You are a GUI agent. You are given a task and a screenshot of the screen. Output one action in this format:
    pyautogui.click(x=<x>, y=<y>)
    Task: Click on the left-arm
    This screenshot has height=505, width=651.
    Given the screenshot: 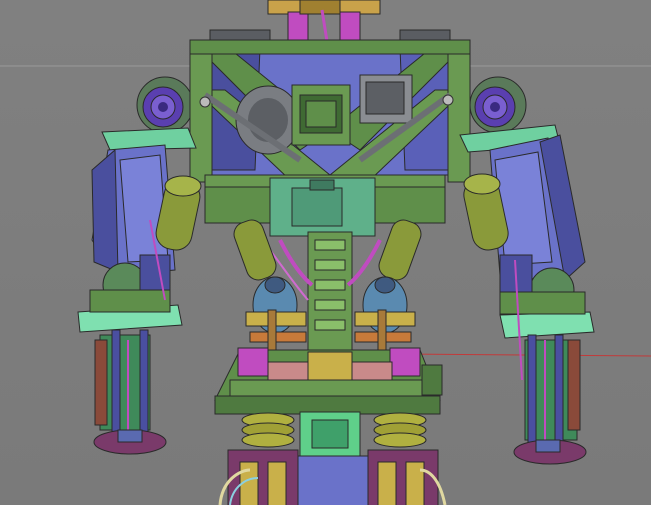 What is the action you would take?
    pyautogui.click(x=139, y=291)
    